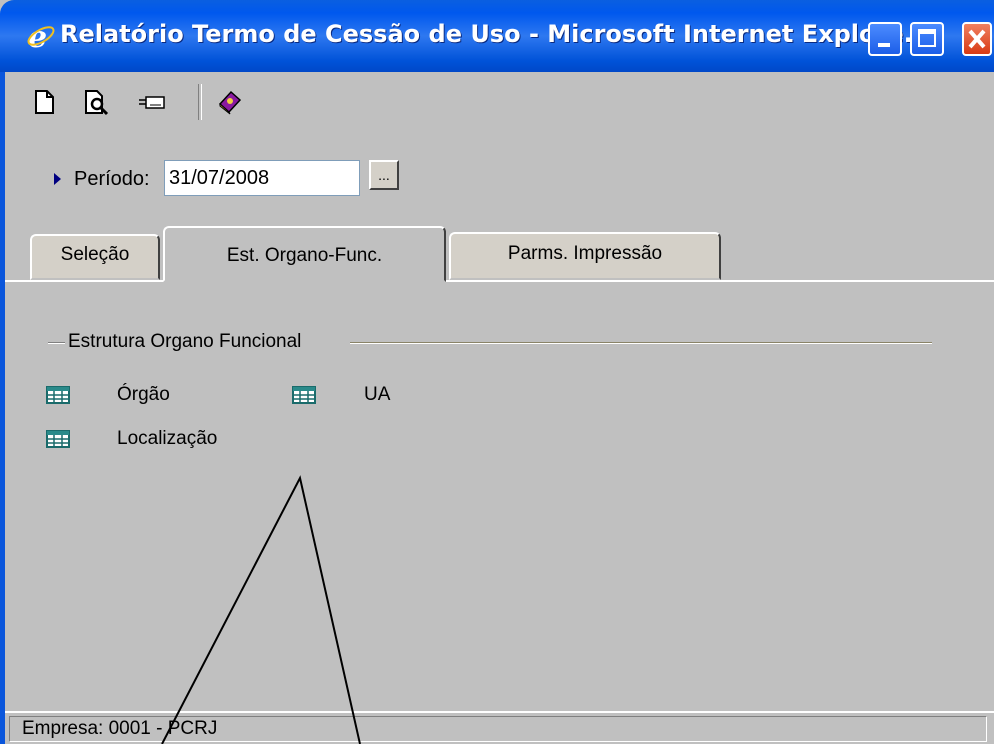 The width and height of the screenshot is (994, 744). What do you see at coordinates (262, 178) in the screenshot?
I see `period-input` at bounding box center [262, 178].